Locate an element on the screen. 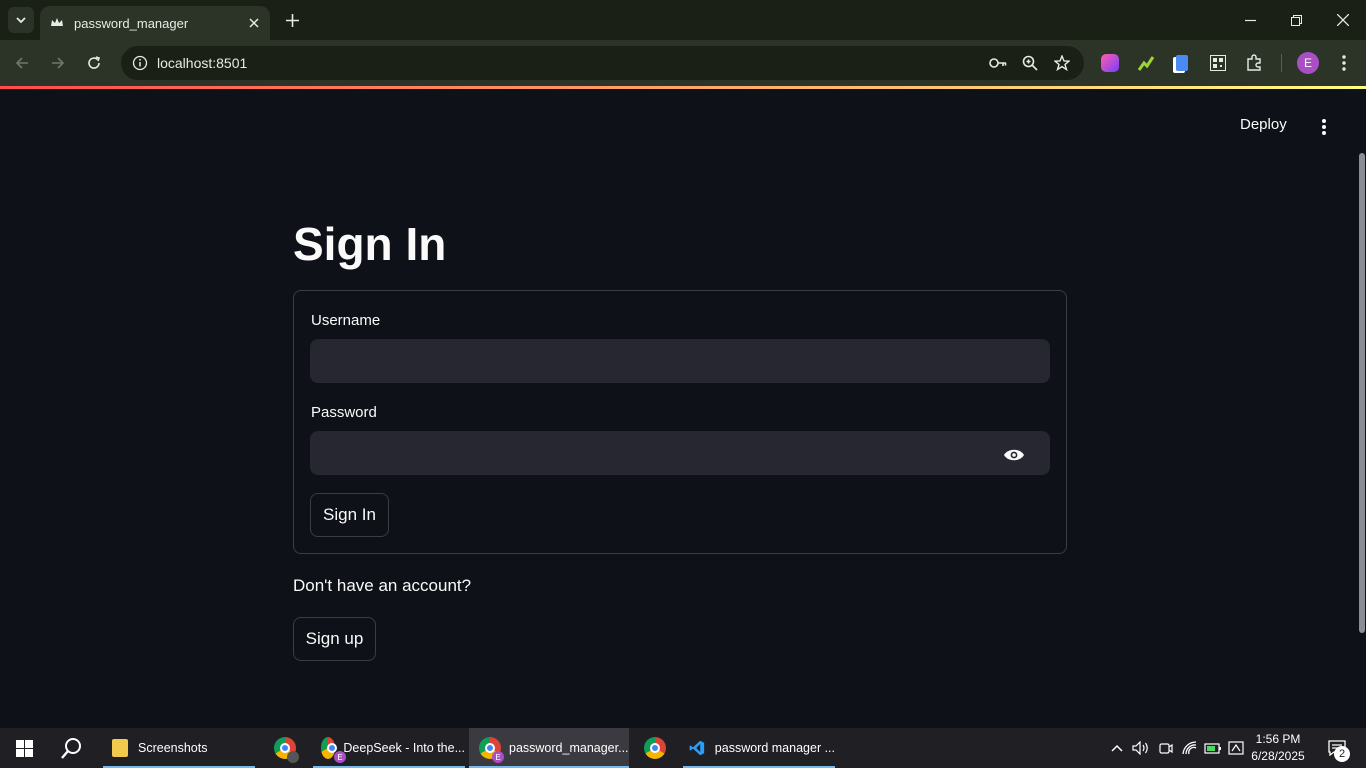  arrow-left-icon is located at coordinates (21, 63).